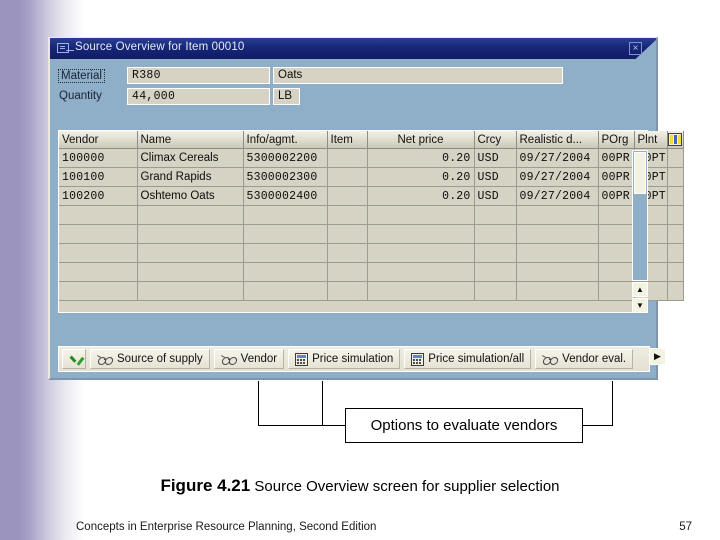  What do you see at coordinates (344, 359) in the screenshot?
I see `price-simulation-button: Price simulation` at bounding box center [344, 359].